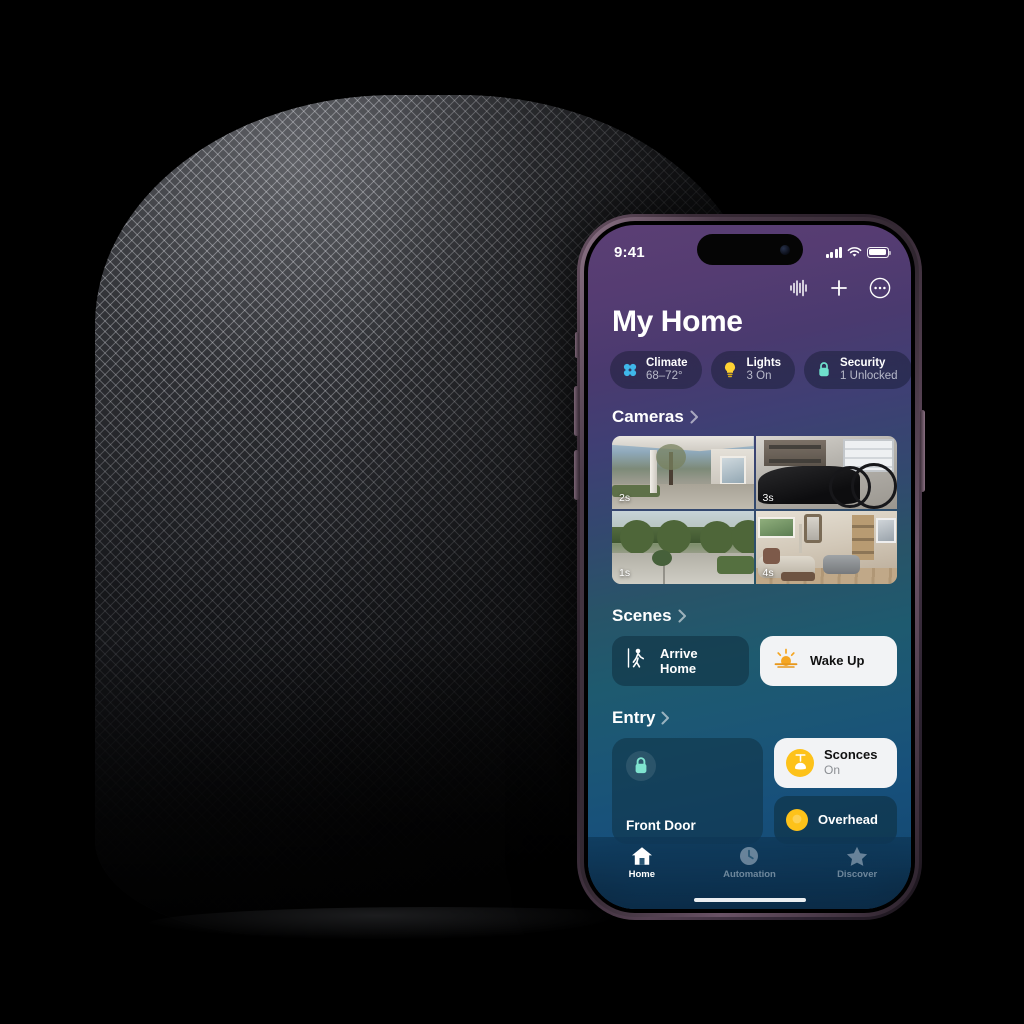 This screenshot has width=1024, height=1024. What do you see at coordinates (749, 656) in the screenshot?
I see `scenes-row: Arrive Home Wake Up` at bounding box center [749, 656].